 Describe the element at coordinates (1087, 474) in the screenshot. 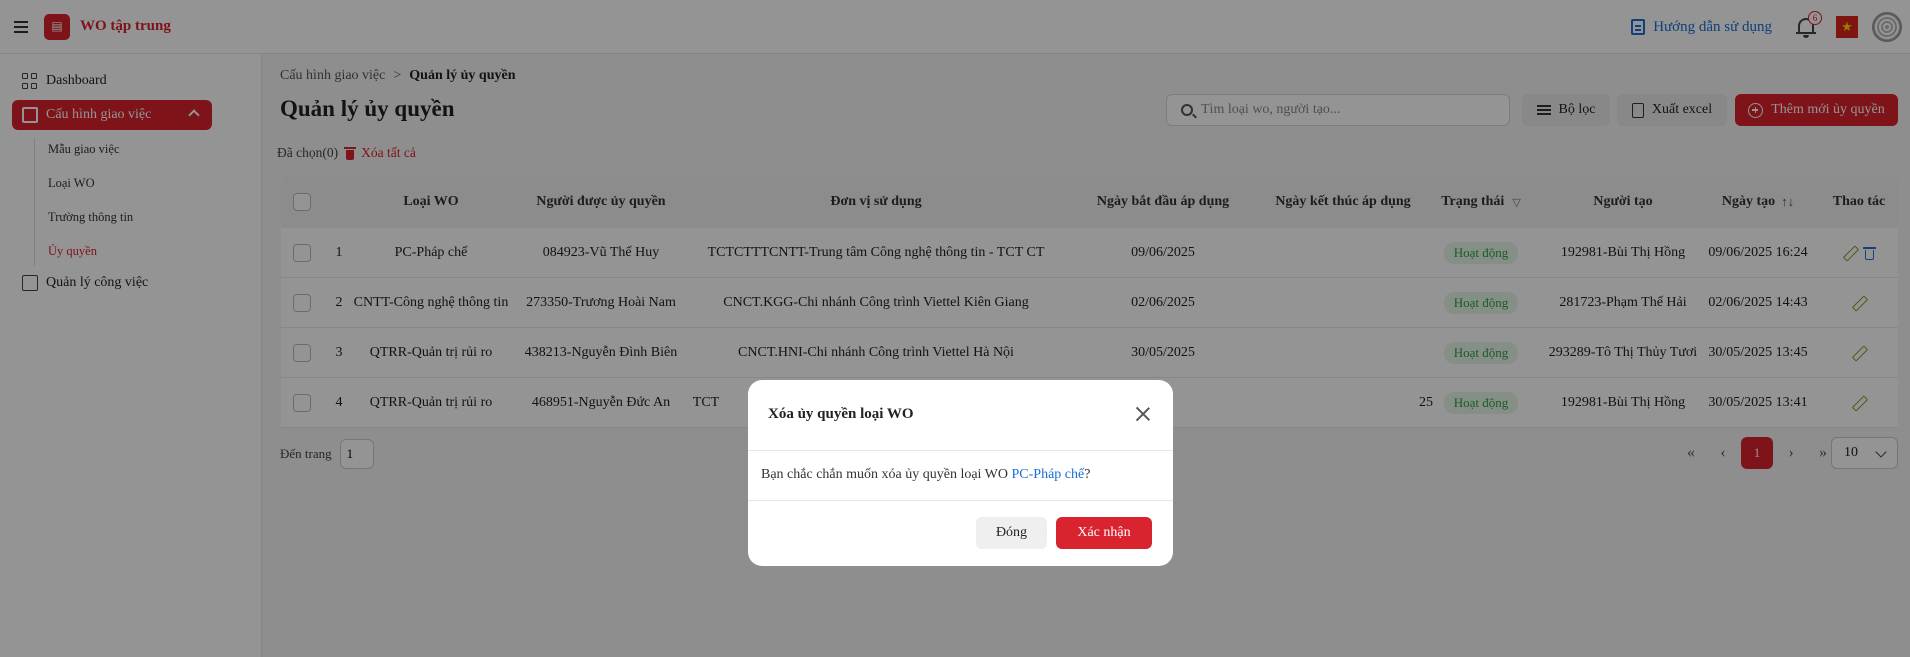

I see `dialog-message-suffix: ?` at that location.